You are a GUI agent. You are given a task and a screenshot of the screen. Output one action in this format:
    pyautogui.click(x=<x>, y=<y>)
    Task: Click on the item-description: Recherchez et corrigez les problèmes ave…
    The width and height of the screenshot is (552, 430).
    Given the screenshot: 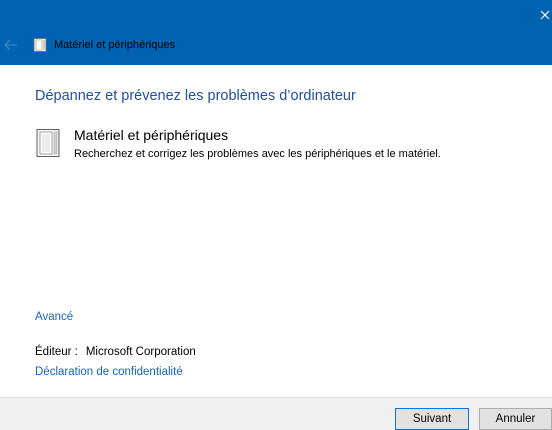 What is the action you would take?
    pyautogui.click(x=257, y=154)
    